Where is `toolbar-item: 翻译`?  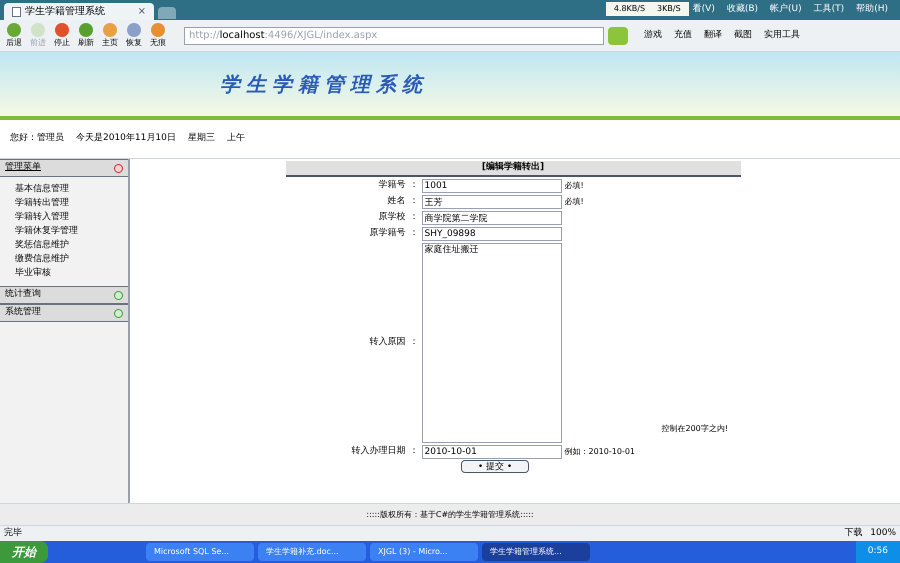
toolbar-item: 翻译 is located at coordinates (713, 35).